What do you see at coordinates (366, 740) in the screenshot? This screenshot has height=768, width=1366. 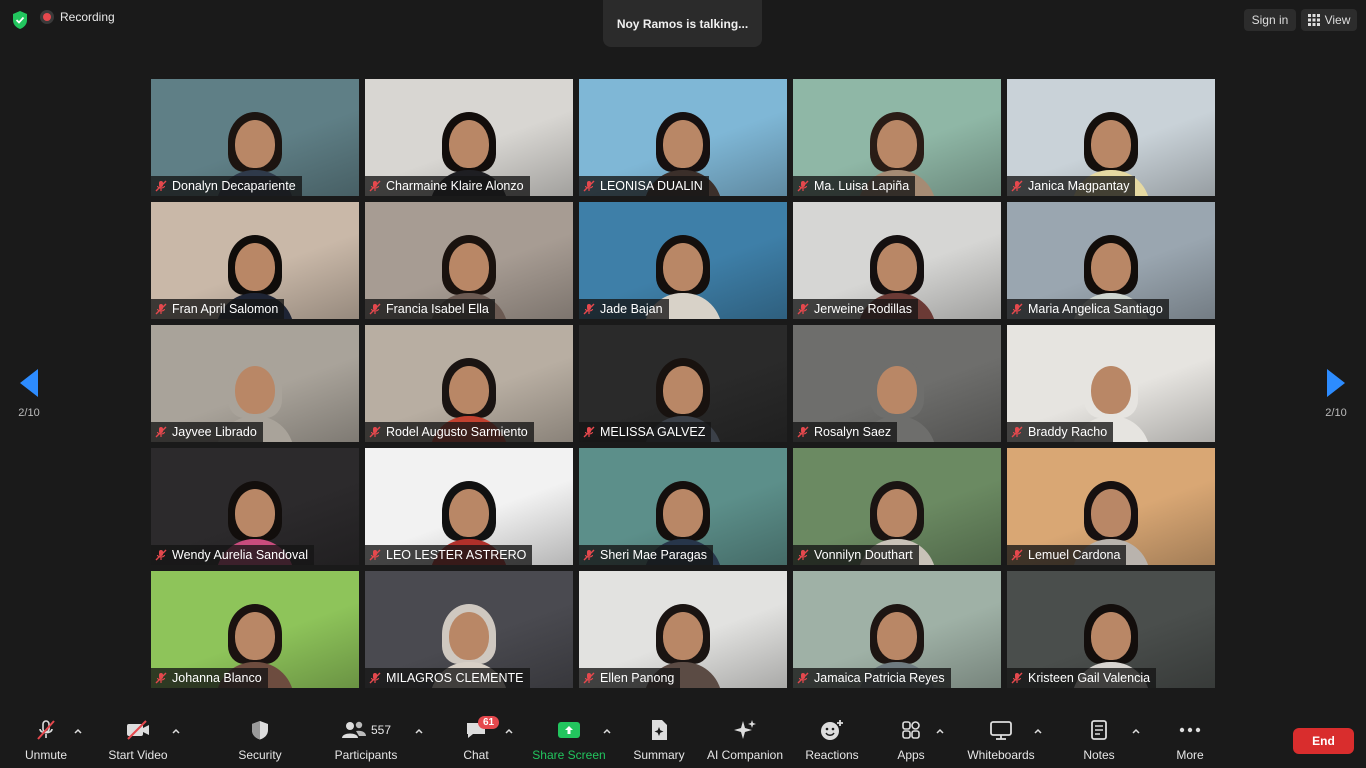 I see `participants-button: 557 Participants` at bounding box center [366, 740].